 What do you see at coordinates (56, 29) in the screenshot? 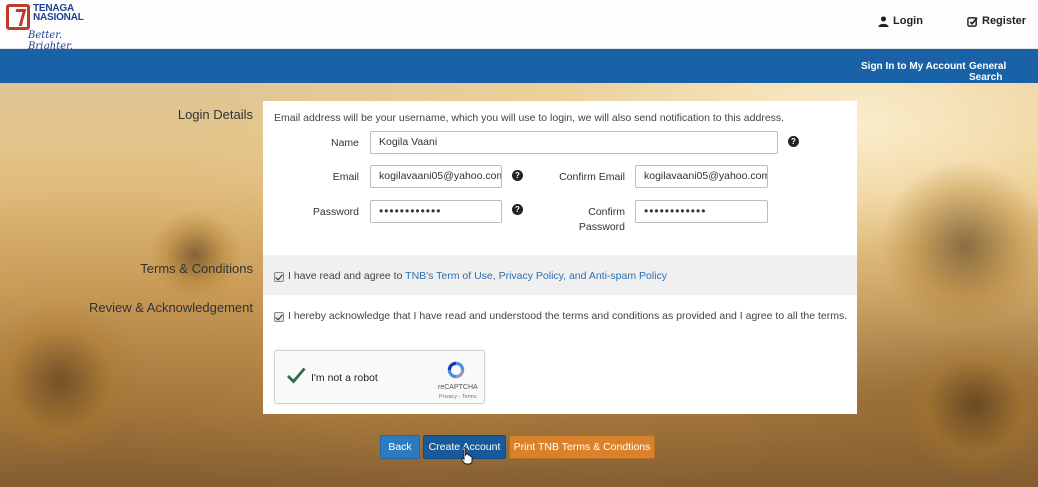
I see `tnb-logo: TENAGA NASIONAL Better. Brighter.` at bounding box center [56, 29].